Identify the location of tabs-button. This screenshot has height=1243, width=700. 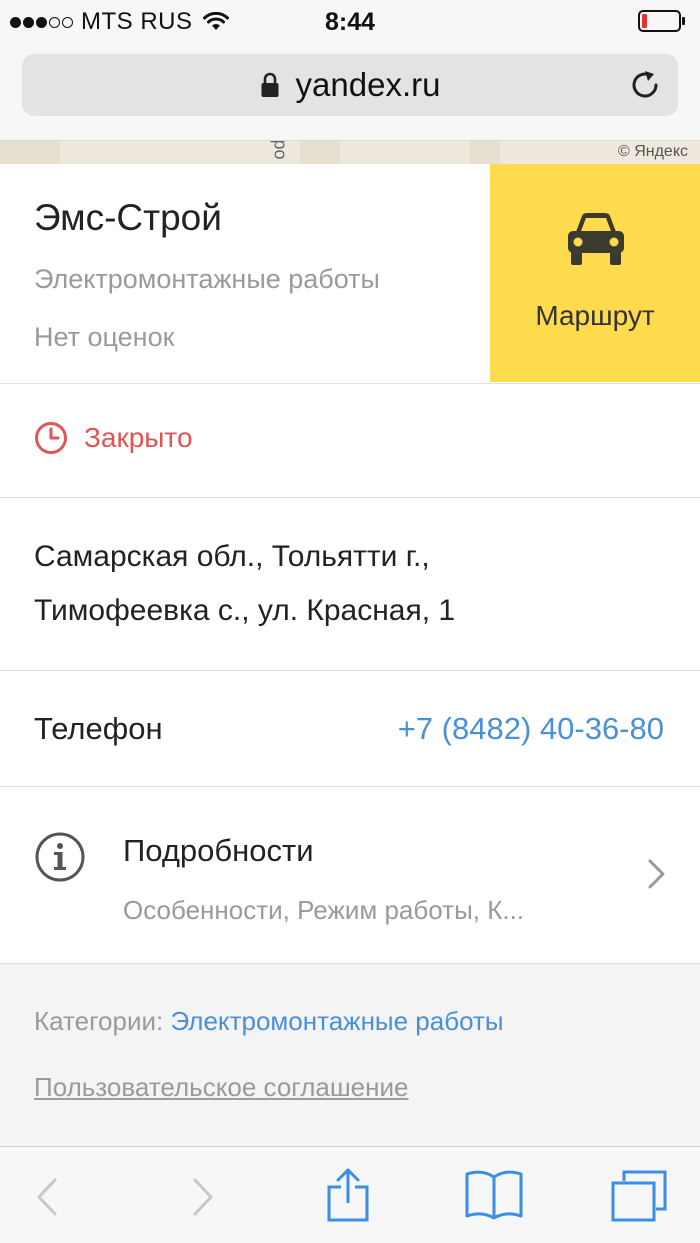
(640, 1195).